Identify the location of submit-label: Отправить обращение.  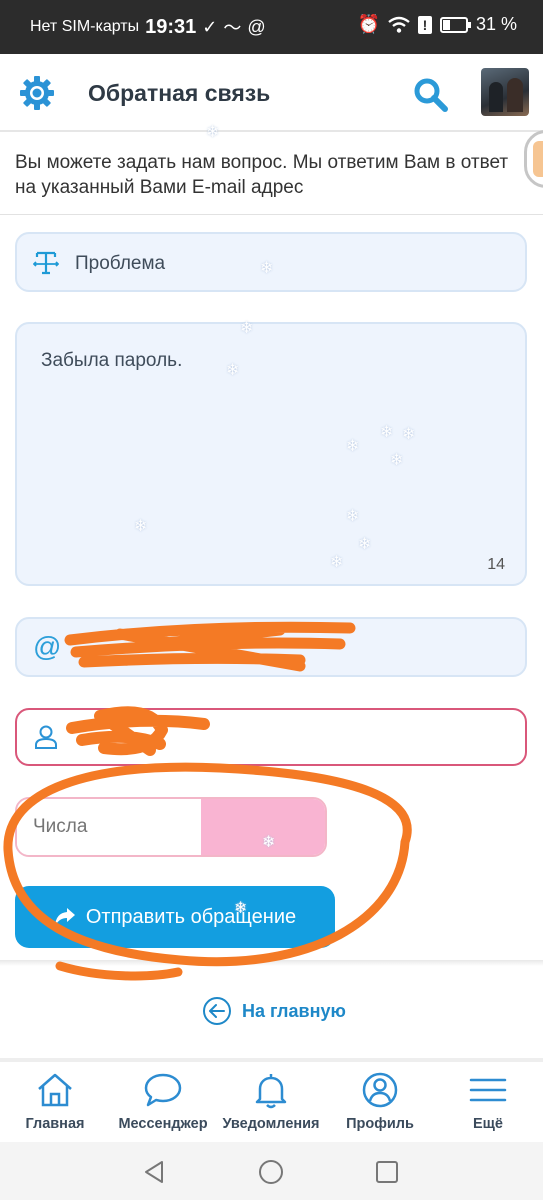
(191, 916).